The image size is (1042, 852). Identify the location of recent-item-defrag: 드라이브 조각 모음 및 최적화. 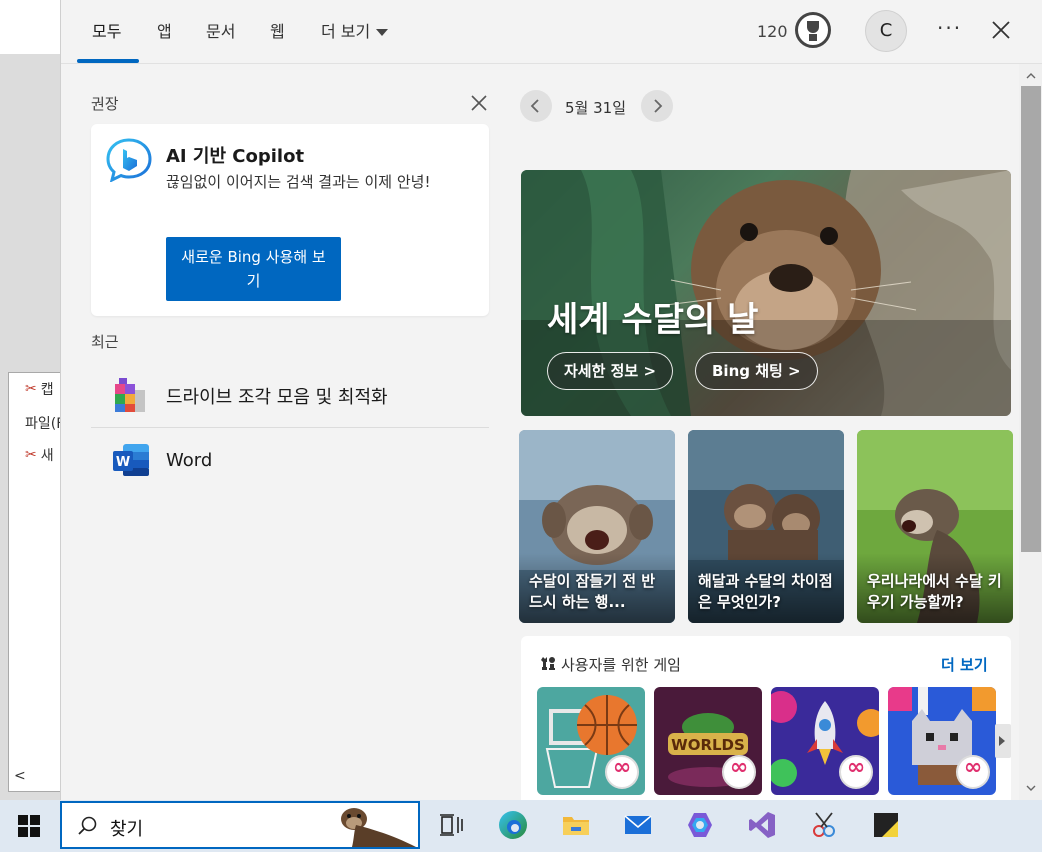
(290, 396).